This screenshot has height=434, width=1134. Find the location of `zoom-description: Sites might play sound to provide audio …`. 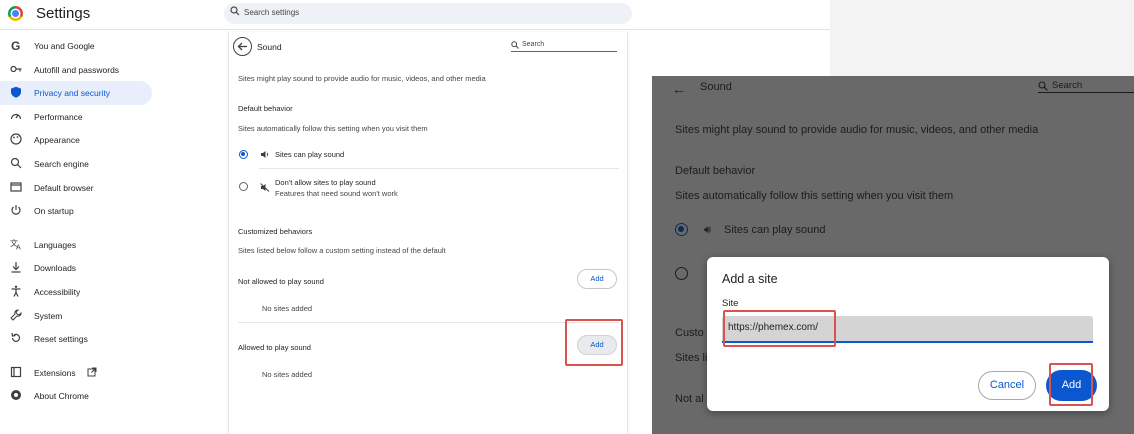

zoom-description: Sites might play sound to provide audio … is located at coordinates (857, 130).